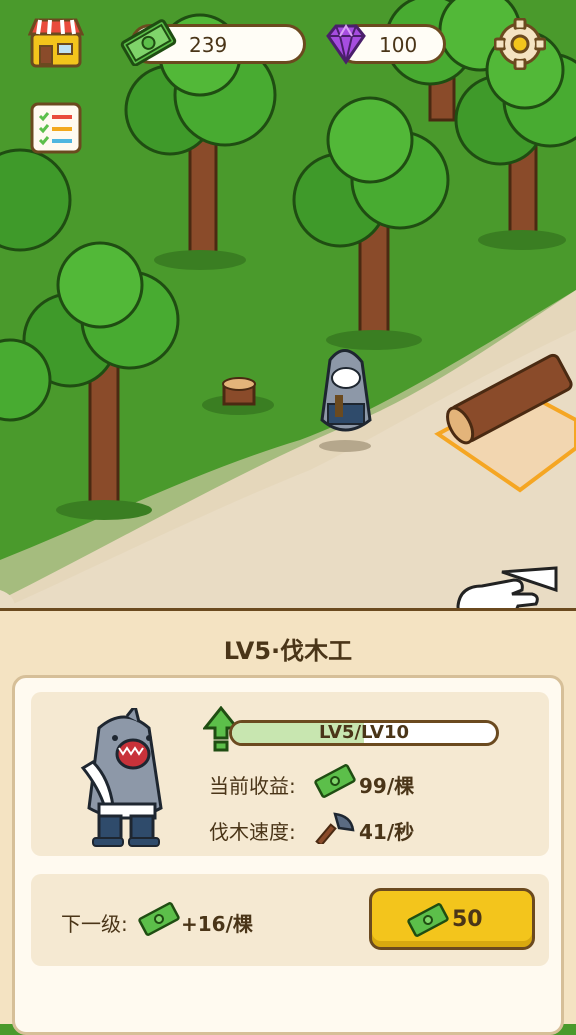 This screenshot has width=576, height=1035. I want to click on task-list-button, so click(56, 128).